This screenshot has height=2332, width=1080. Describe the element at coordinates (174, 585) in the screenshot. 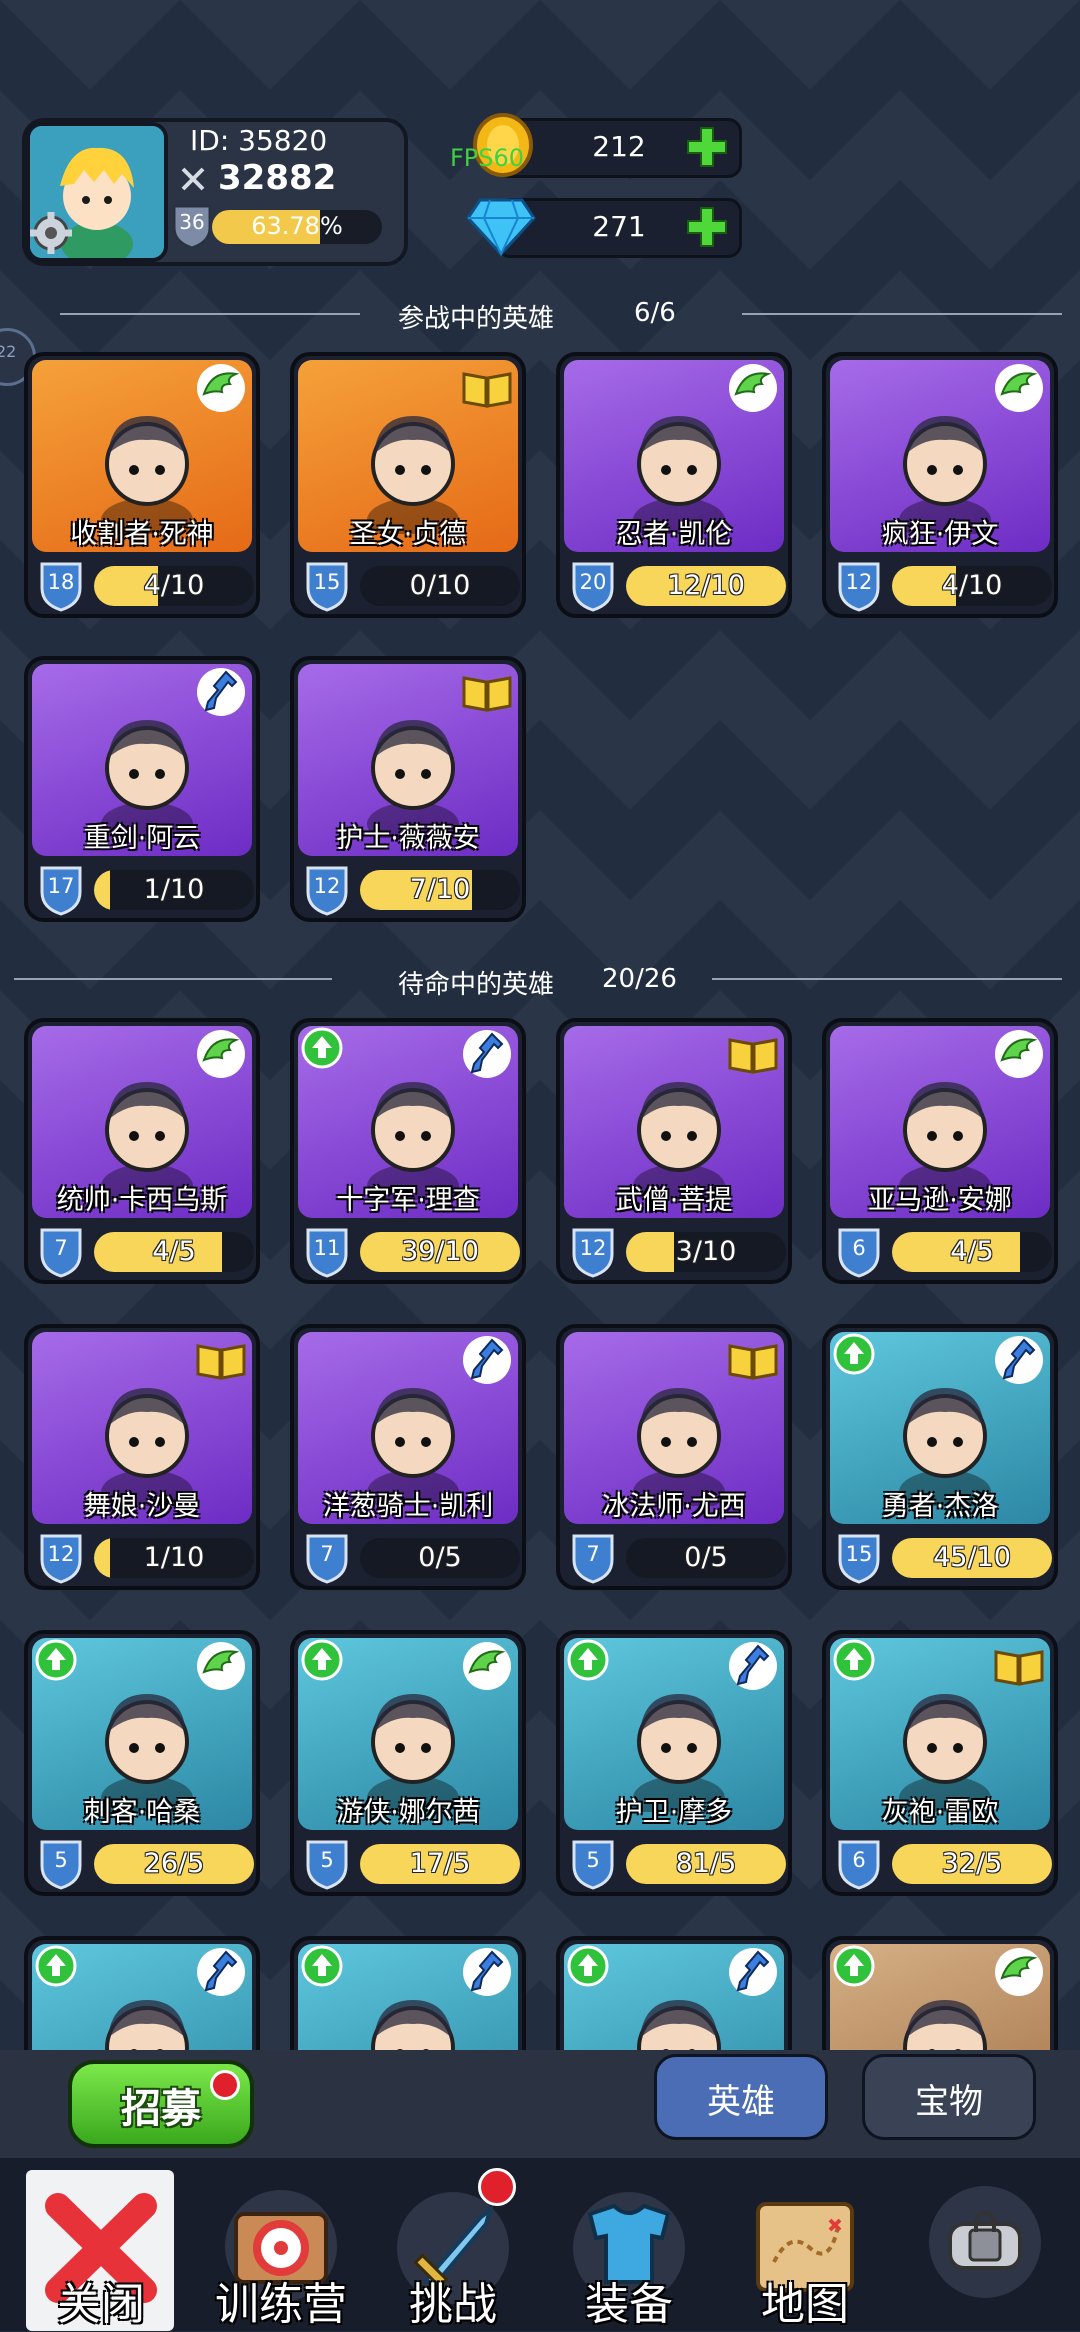

I see `shard-progress-text: 4/10` at that location.